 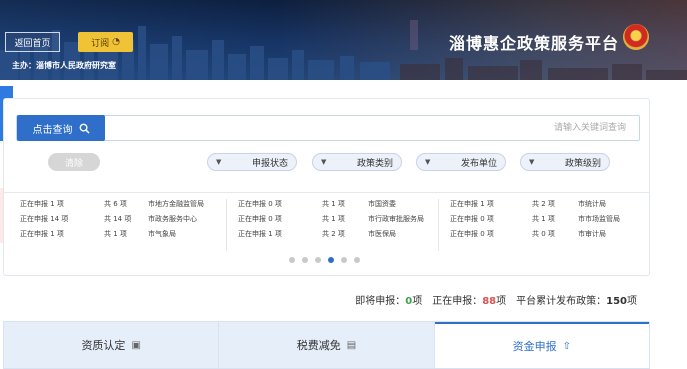 I want to click on stats-row: 正在申报 1 项共 1 项市气象局, so click(x=120, y=236).